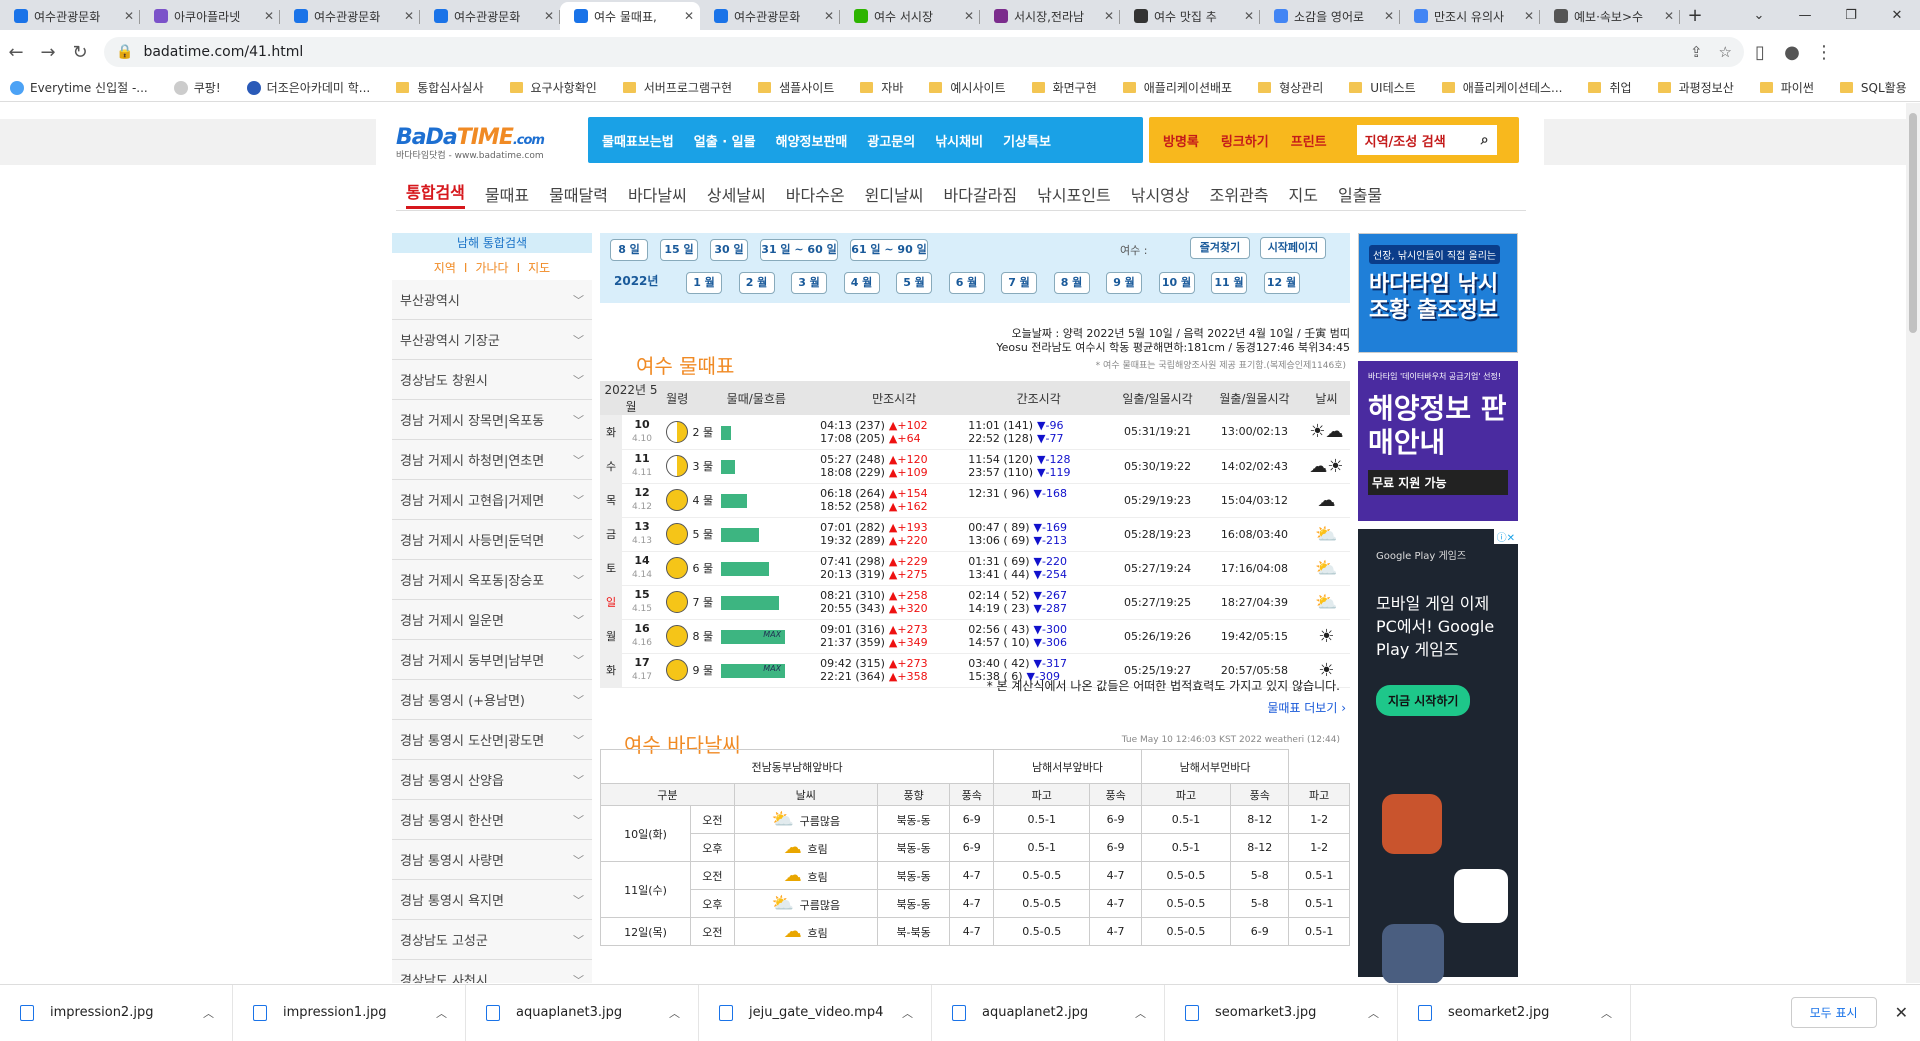 The width and height of the screenshot is (1920, 1041). Describe the element at coordinates (796, 87) in the screenshot. I see `bookmark-item: 샘플사이트` at that location.